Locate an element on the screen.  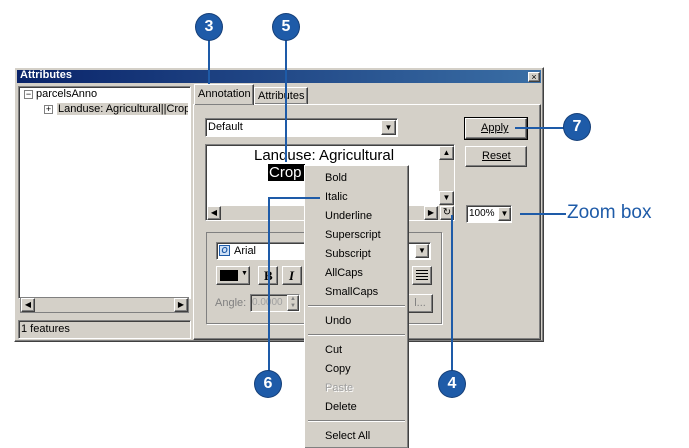
scroll-right-arrow-icon: ▶ is located at coordinates (181, 305).